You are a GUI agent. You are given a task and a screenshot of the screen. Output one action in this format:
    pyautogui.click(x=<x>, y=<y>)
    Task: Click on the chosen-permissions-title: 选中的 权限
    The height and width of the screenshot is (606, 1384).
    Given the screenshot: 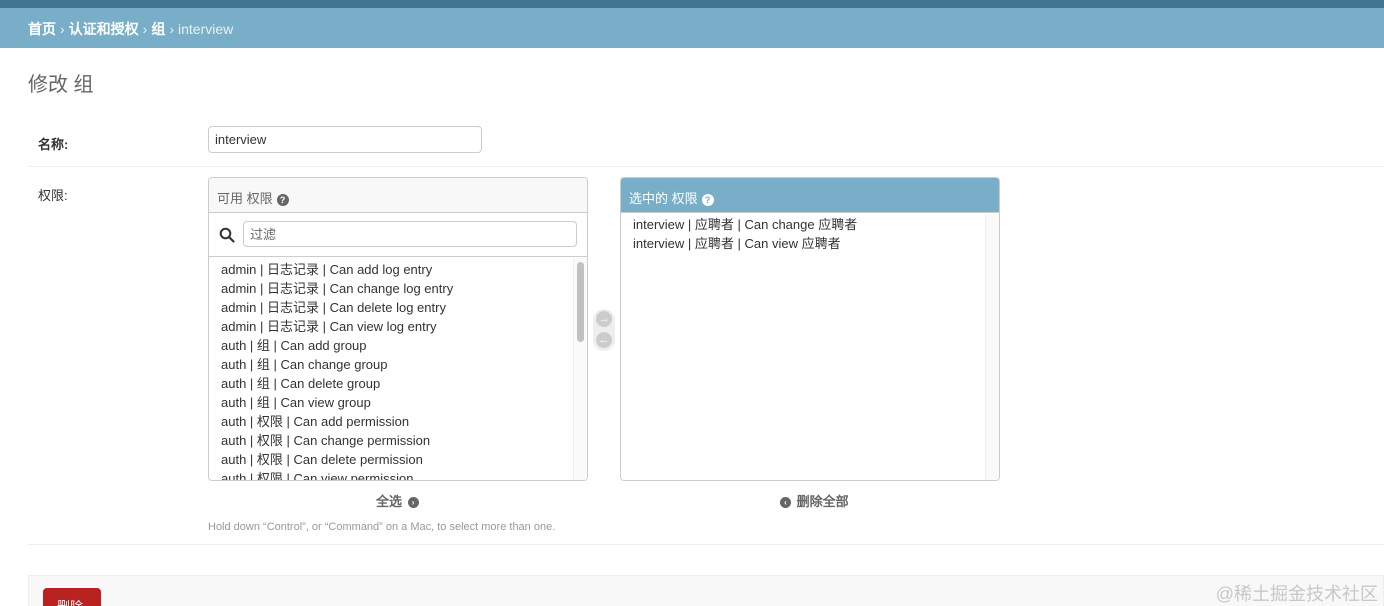 What is the action you would take?
    pyautogui.click(x=663, y=198)
    